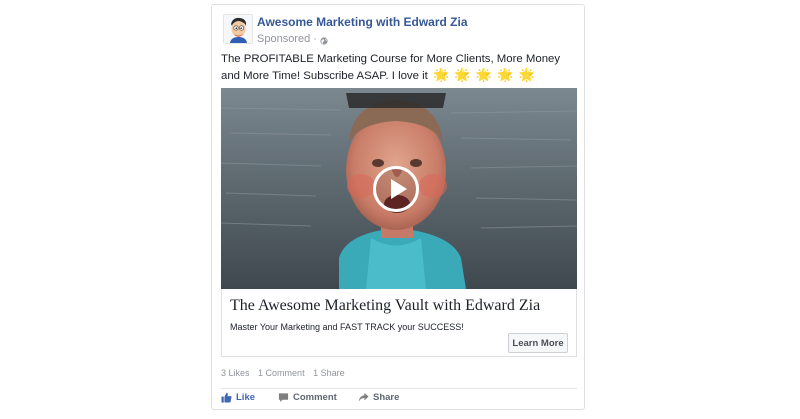 The height and width of the screenshot is (419, 800). What do you see at coordinates (283, 397) in the screenshot?
I see `comment-bubble-icon` at bounding box center [283, 397].